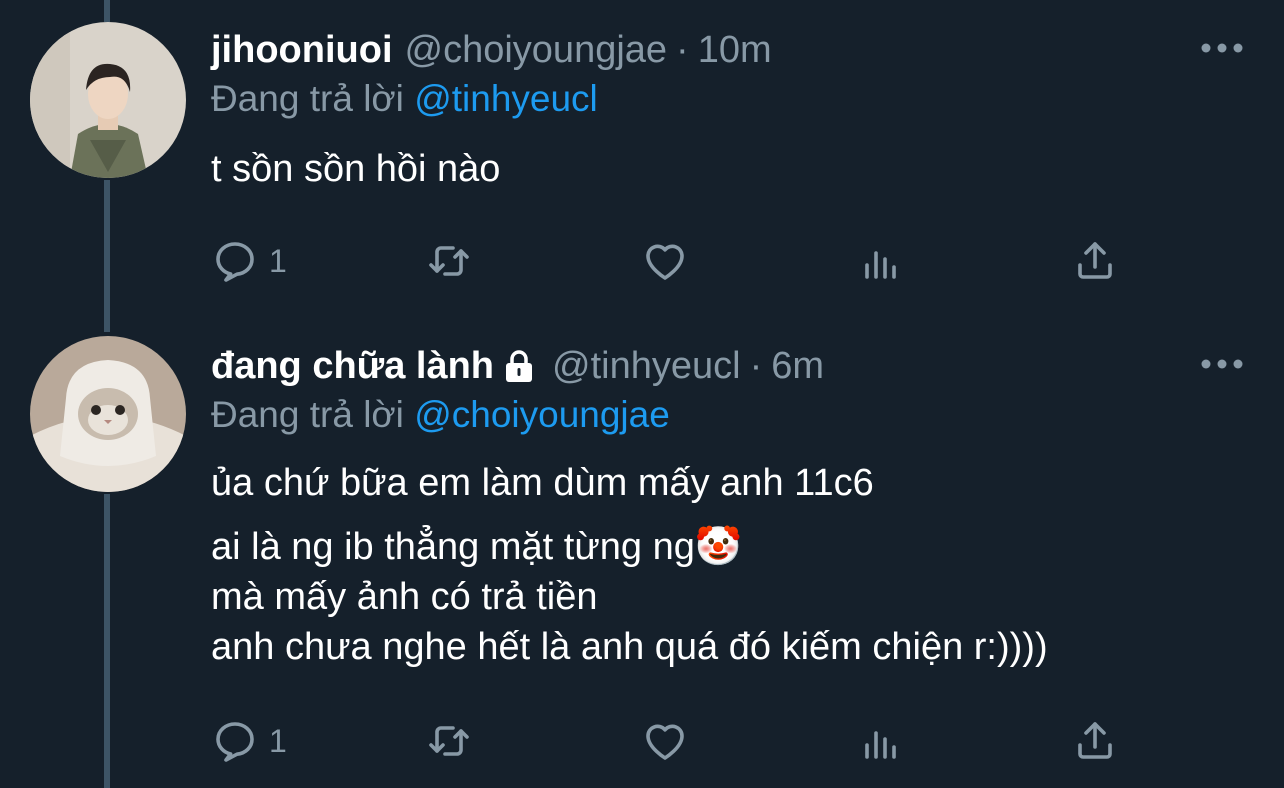  I want to click on lock-icon, so click(519, 366).